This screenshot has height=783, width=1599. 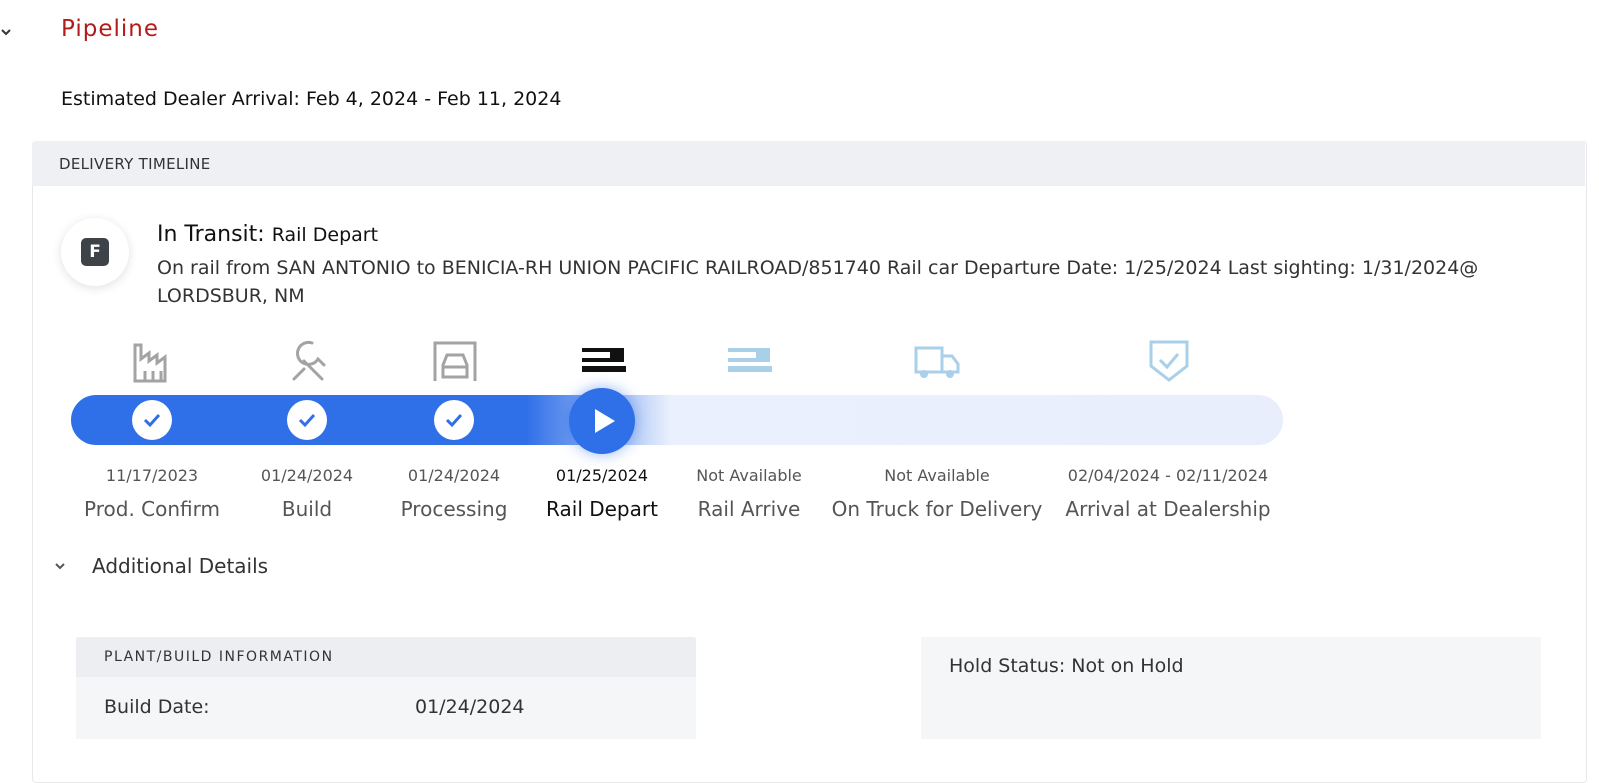 I want to click on stage-date-truck: Not Available, so click(x=937, y=475).